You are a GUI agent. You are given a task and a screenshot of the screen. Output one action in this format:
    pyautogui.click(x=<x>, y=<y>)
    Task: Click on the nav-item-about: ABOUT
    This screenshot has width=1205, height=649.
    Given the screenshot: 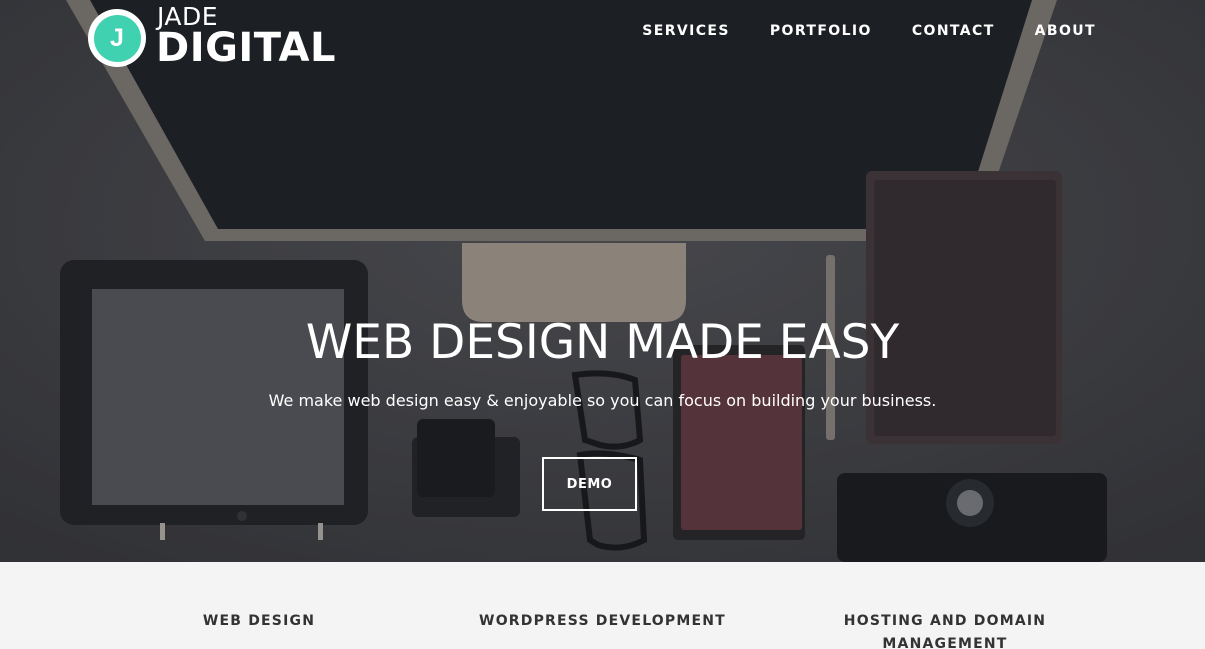 What is the action you would take?
    pyautogui.click(x=1065, y=31)
    